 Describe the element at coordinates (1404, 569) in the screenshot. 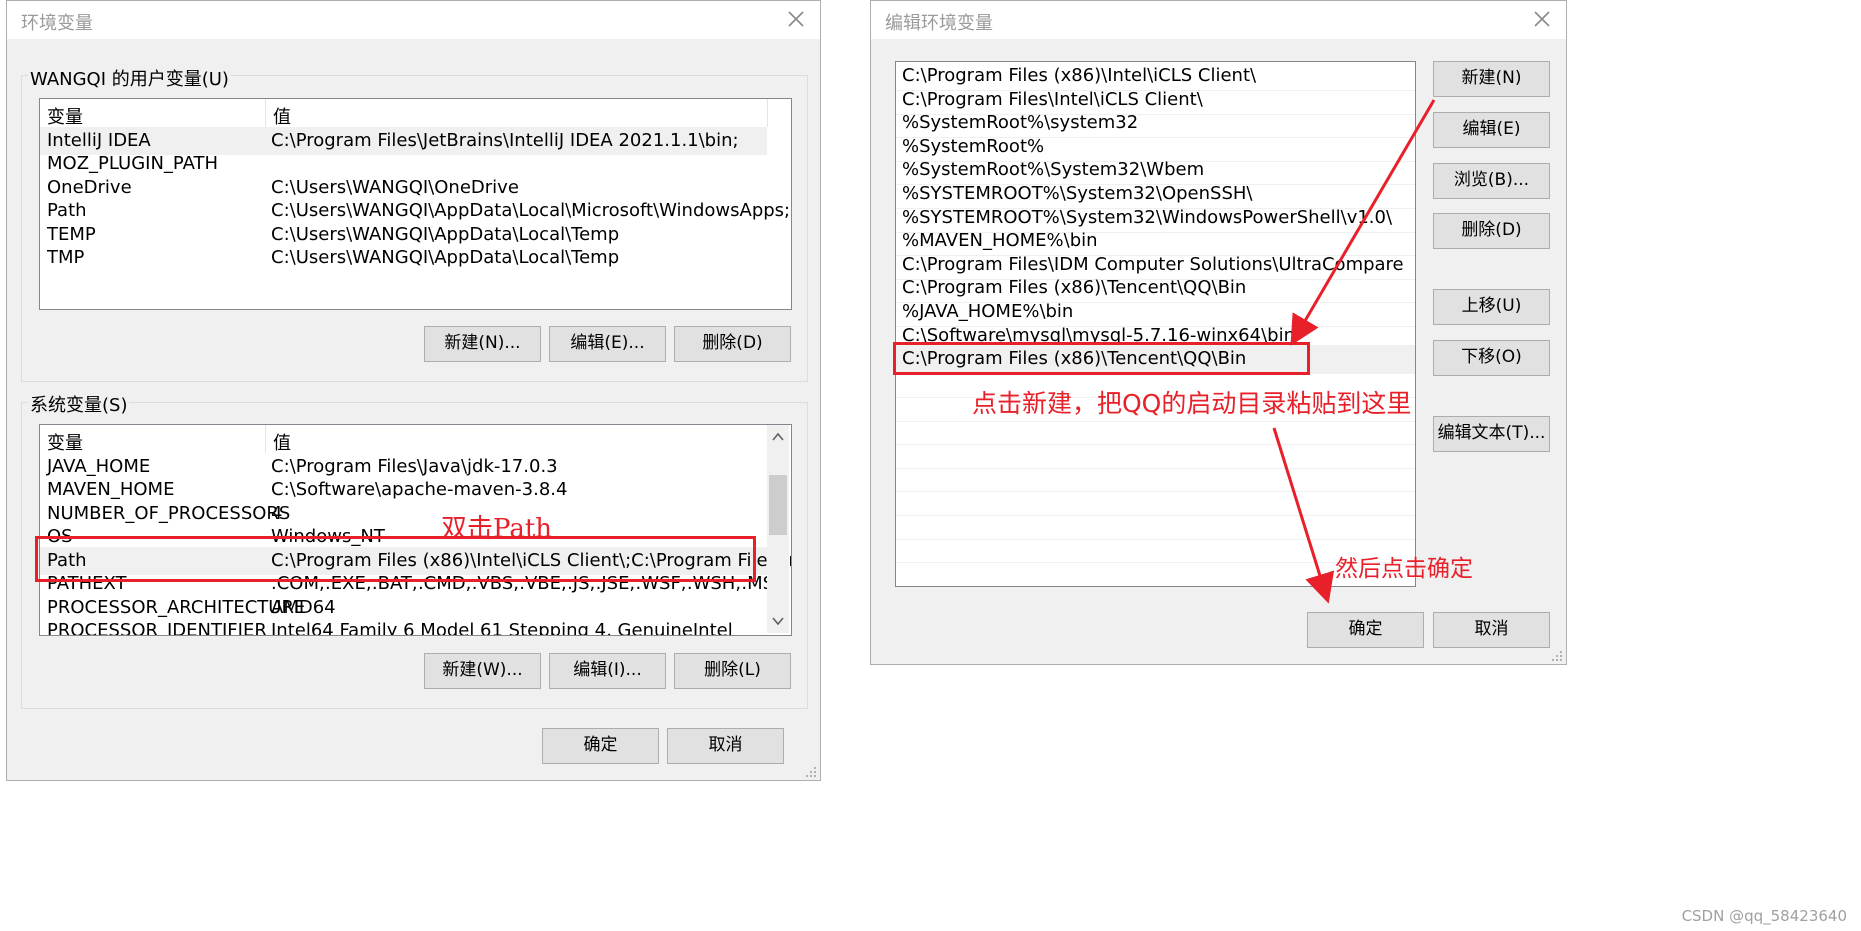

I see `click-ok-annotation: 然后点击确定` at that location.